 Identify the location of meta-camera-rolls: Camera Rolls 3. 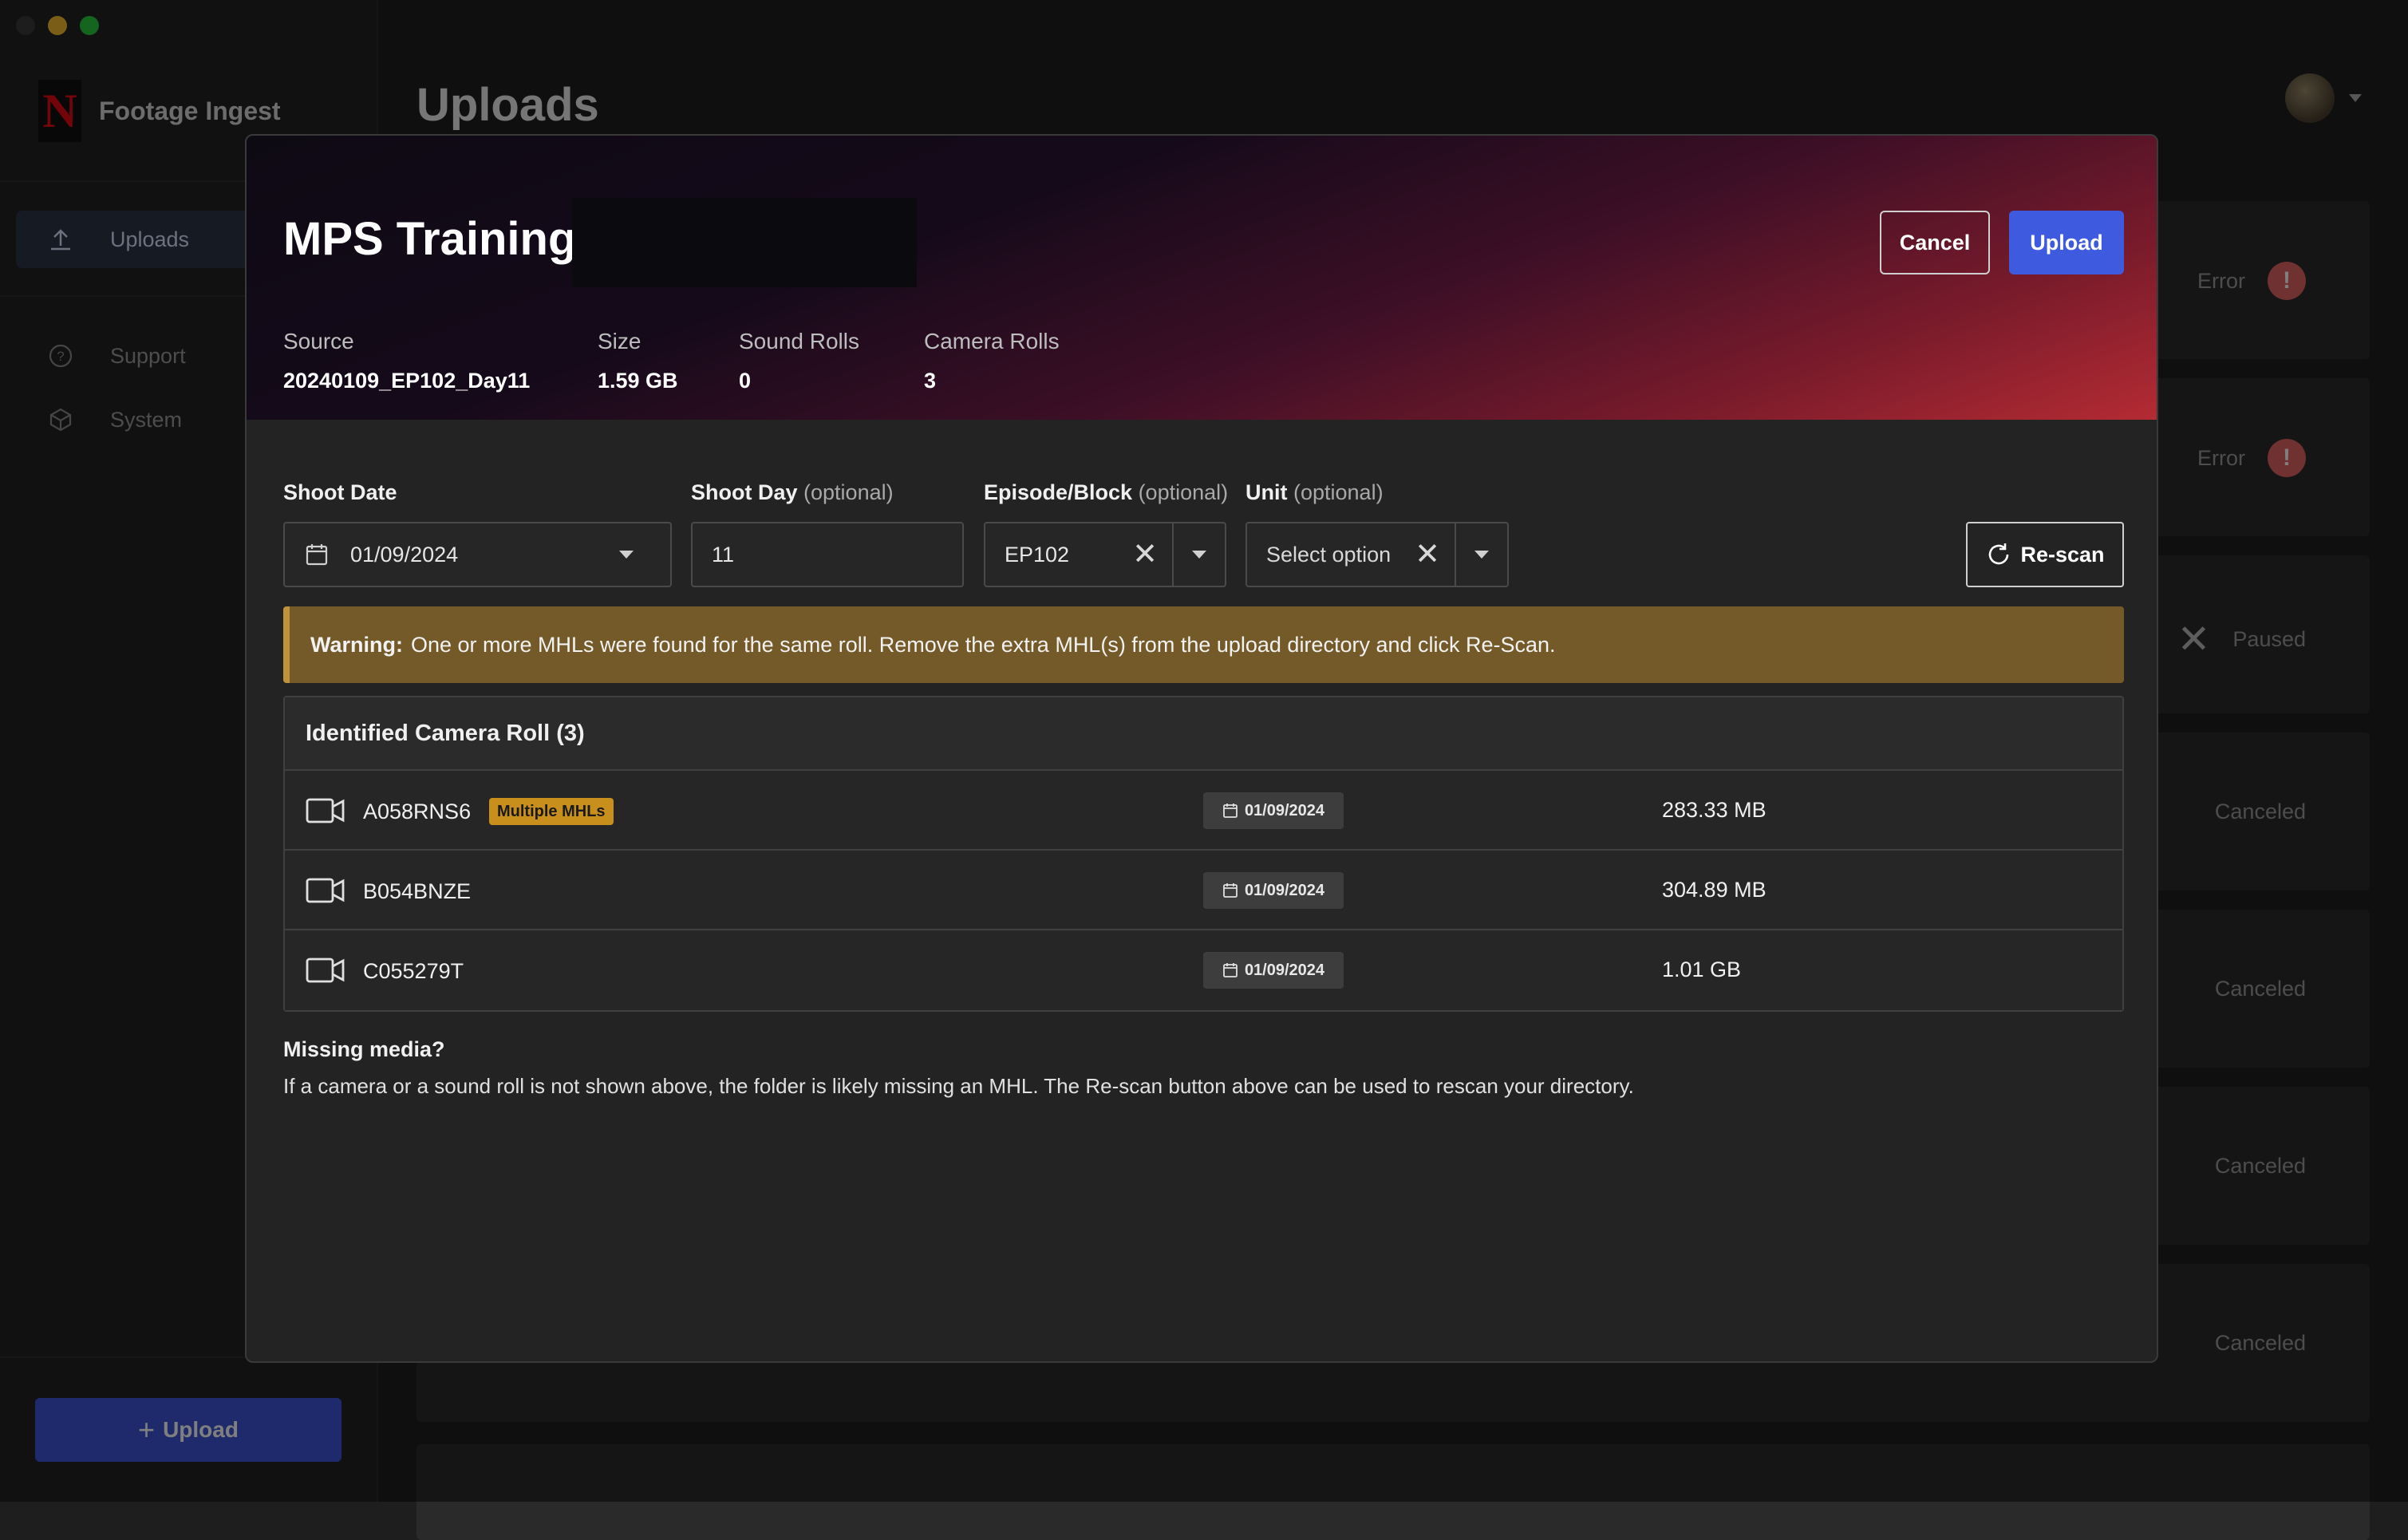
(992, 361).